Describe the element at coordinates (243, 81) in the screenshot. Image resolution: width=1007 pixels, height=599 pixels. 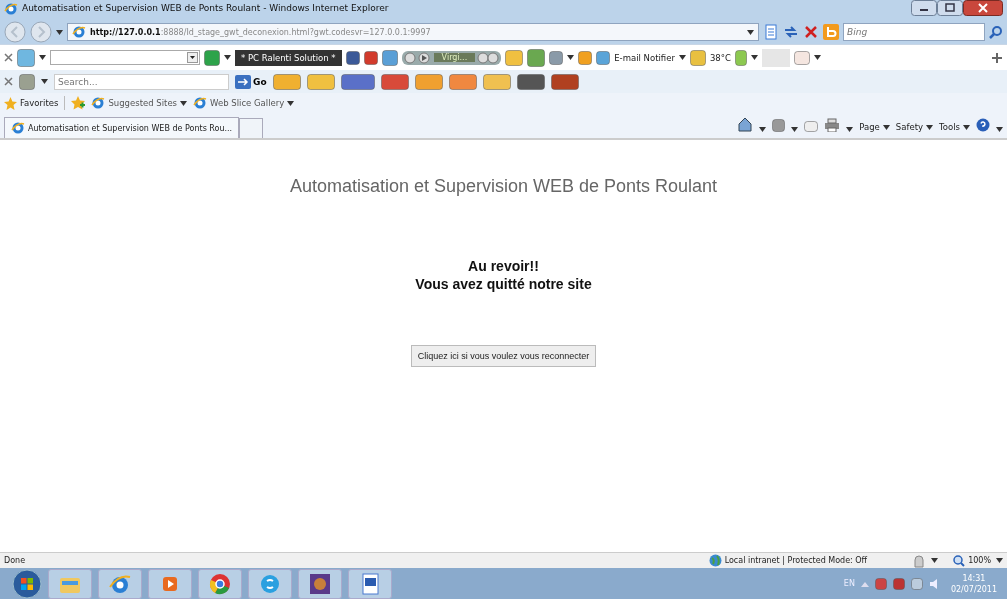
I see `arrow-icon` at that location.